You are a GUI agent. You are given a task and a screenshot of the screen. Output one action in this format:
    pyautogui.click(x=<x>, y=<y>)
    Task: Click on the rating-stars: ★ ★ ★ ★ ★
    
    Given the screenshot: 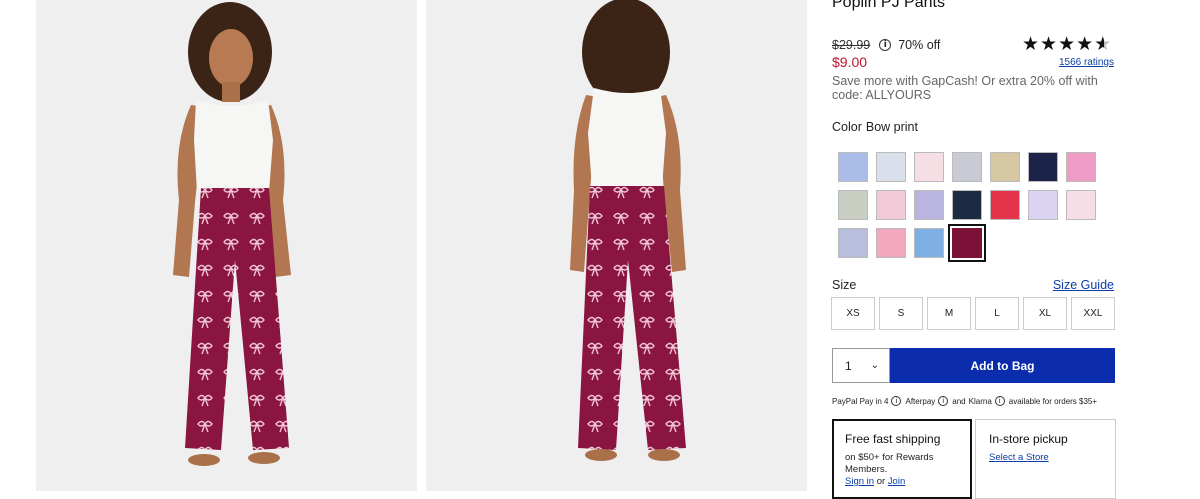 What is the action you would take?
    pyautogui.click(x=1066, y=44)
    